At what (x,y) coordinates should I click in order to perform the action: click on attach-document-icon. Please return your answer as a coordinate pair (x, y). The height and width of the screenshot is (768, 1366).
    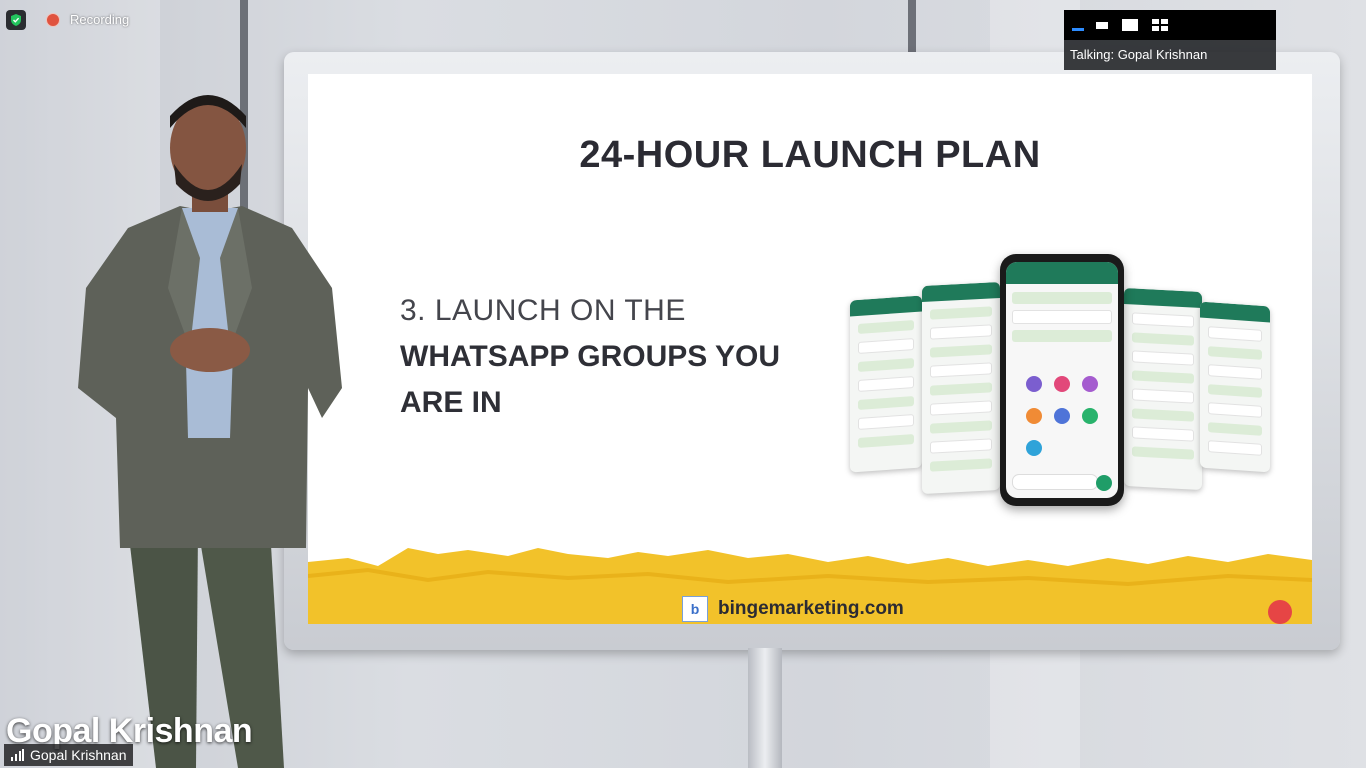
    Looking at the image, I should click on (1034, 384).